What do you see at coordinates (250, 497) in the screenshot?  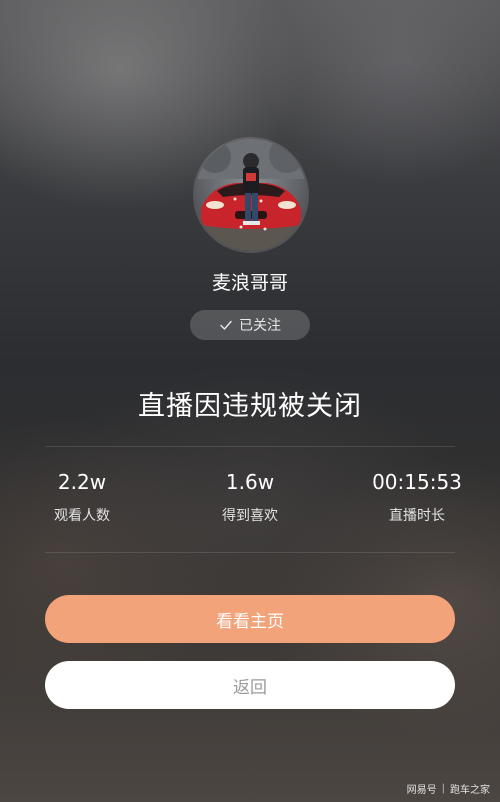 I see `stat-likes: 1.6w 得到喜欢` at bounding box center [250, 497].